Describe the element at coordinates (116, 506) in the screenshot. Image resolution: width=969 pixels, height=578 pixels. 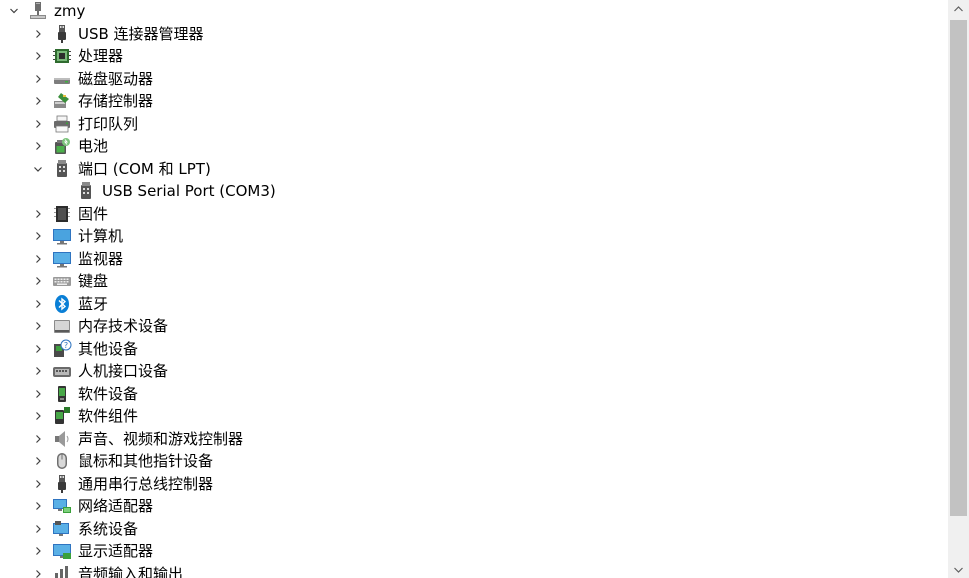
I see `category-label: 网络适配器` at that location.